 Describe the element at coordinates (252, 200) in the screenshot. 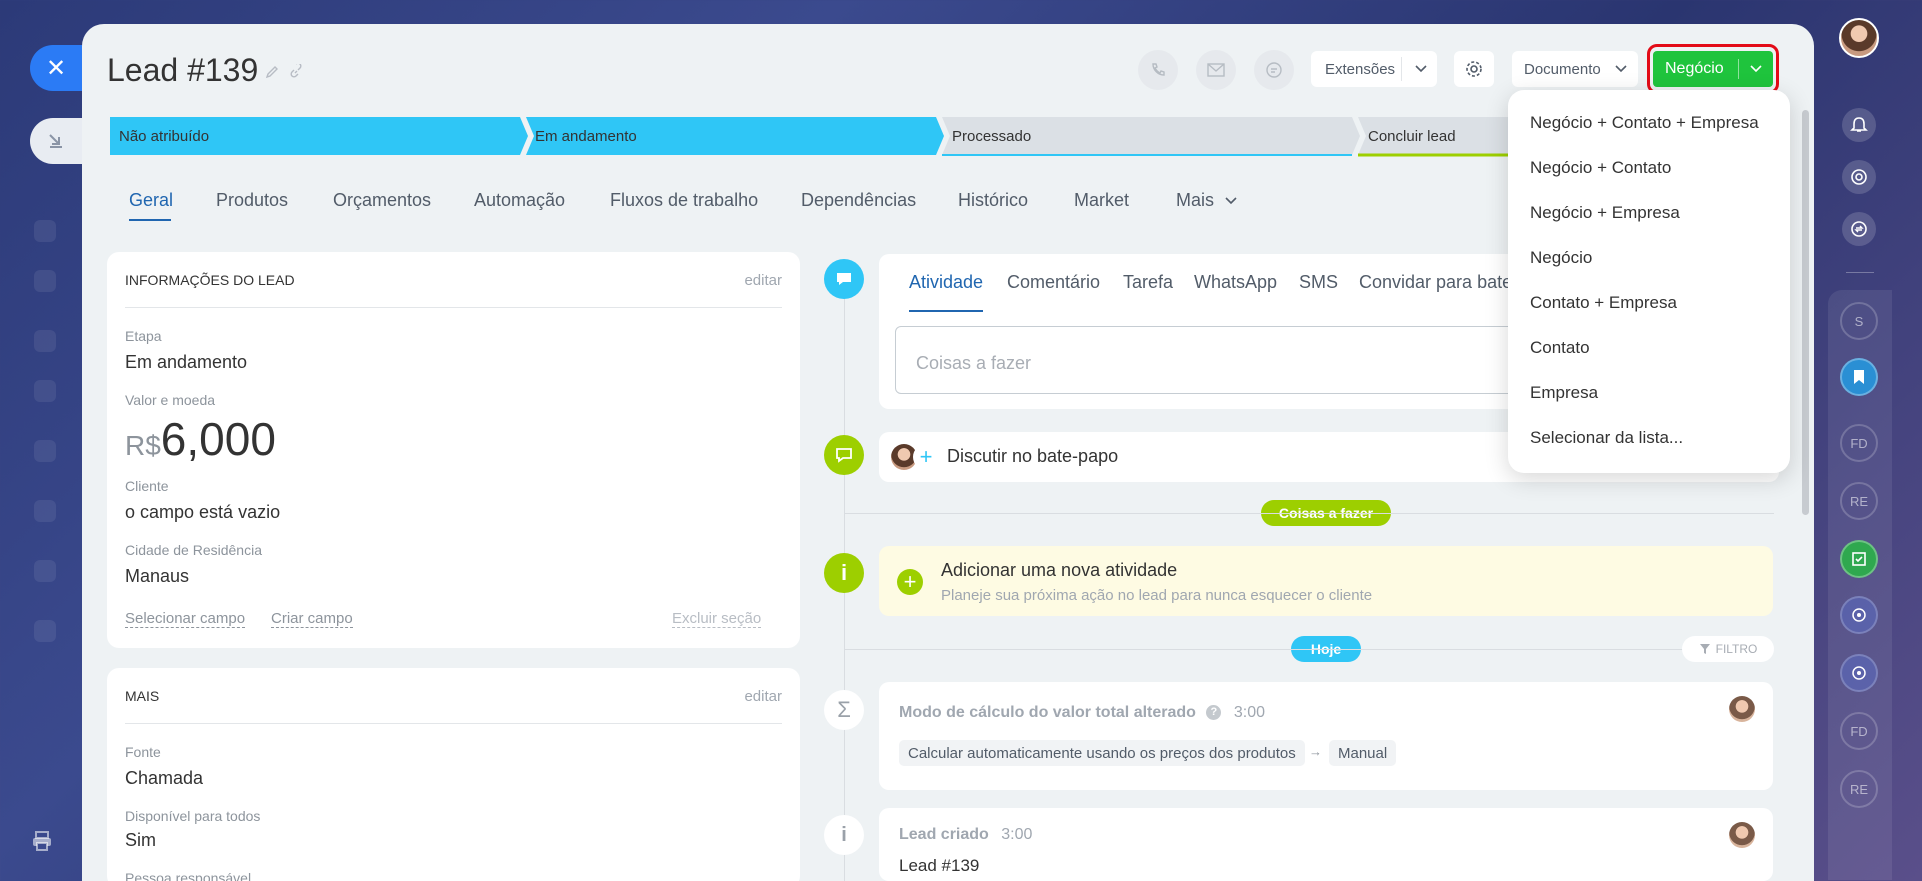

I see `tab-produtos: Produtos` at that location.